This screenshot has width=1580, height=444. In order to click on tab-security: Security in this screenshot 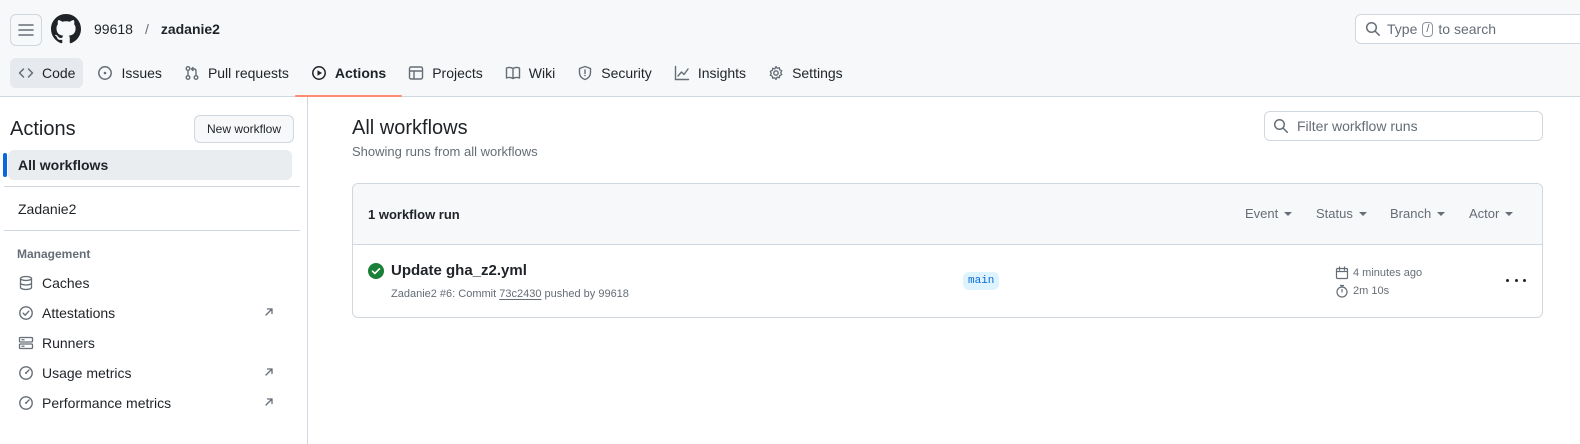, I will do `click(614, 73)`.